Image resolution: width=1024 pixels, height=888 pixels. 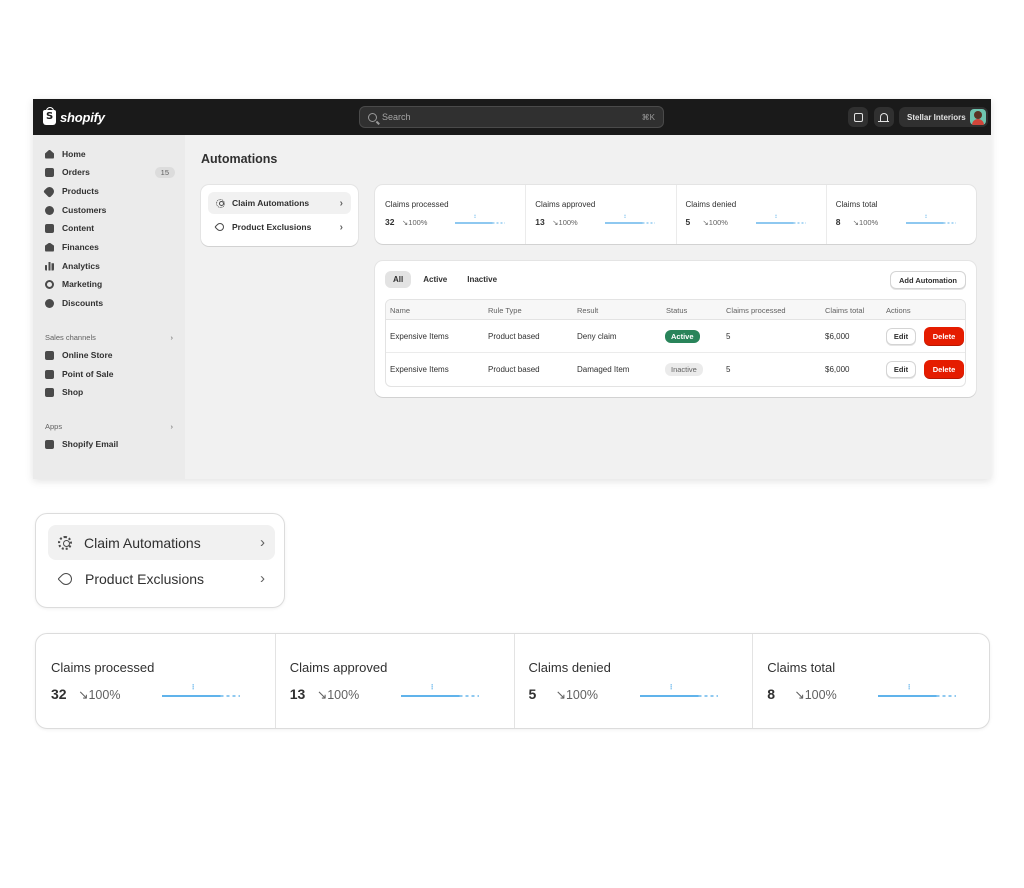 What do you see at coordinates (110, 355) in the screenshot?
I see `sidebar-item-online-store: Online Store` at bounding box center [110, 355].